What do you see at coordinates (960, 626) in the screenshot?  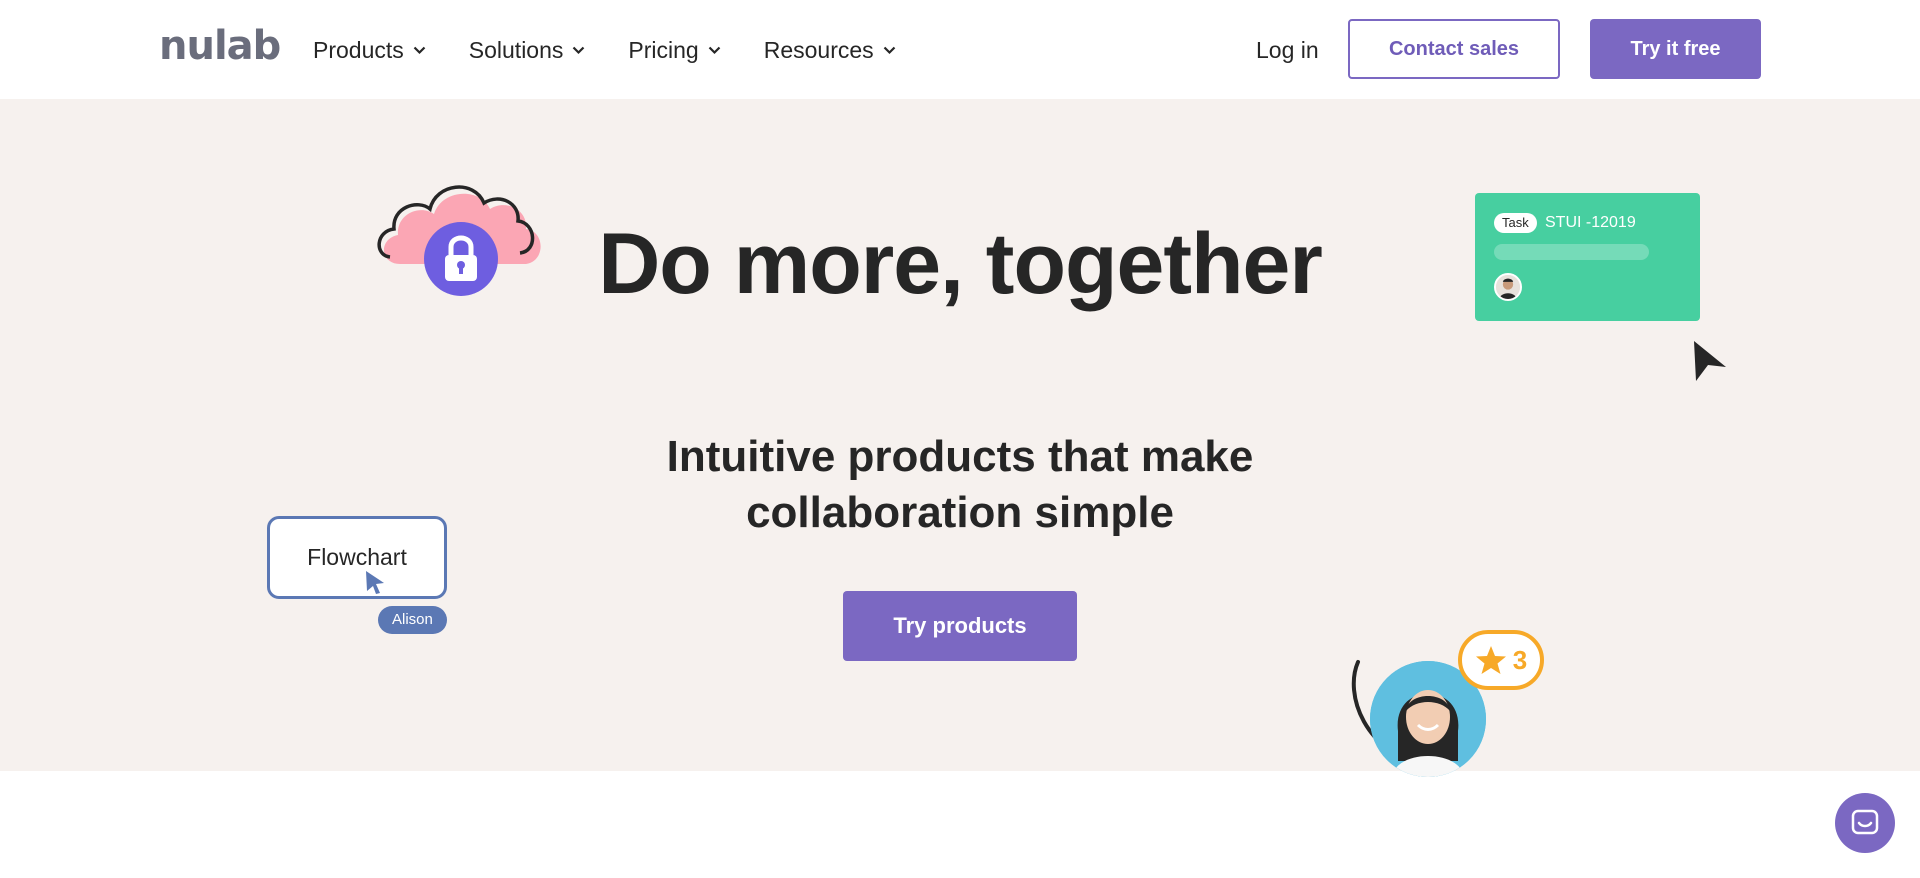 I see `try-products-button: Try products` at bounding box center [960, 626].